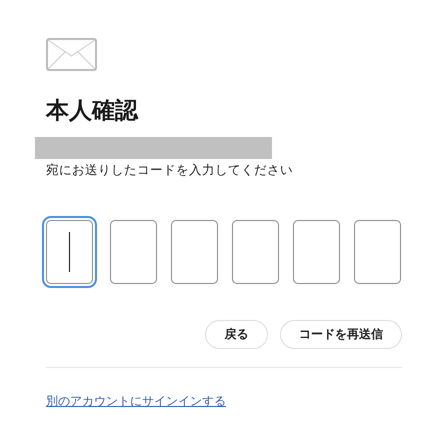 The height and width of the screenshot is (445, 436). Describe the element at coordinates (170, 170) in the screenshot. I see `instruction-text: 宛にお送りしたコードを入力してください` at that location.